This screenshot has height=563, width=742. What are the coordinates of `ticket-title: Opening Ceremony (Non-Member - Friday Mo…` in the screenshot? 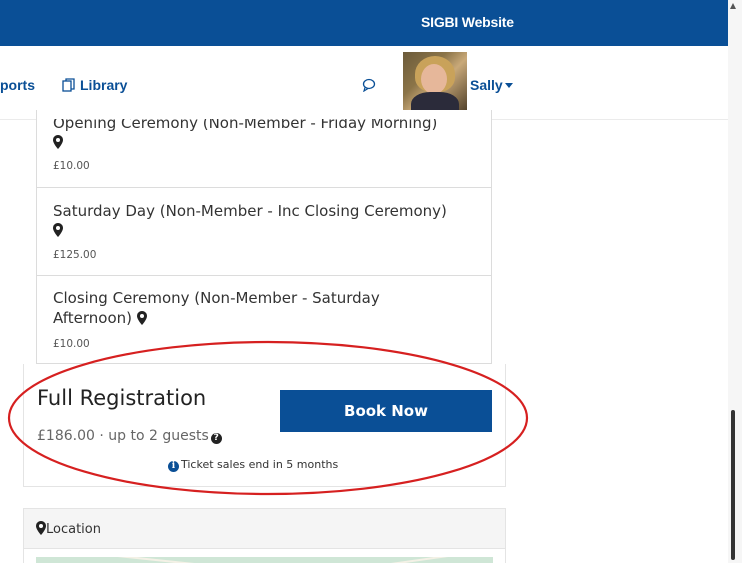 It's located at (245, 123).